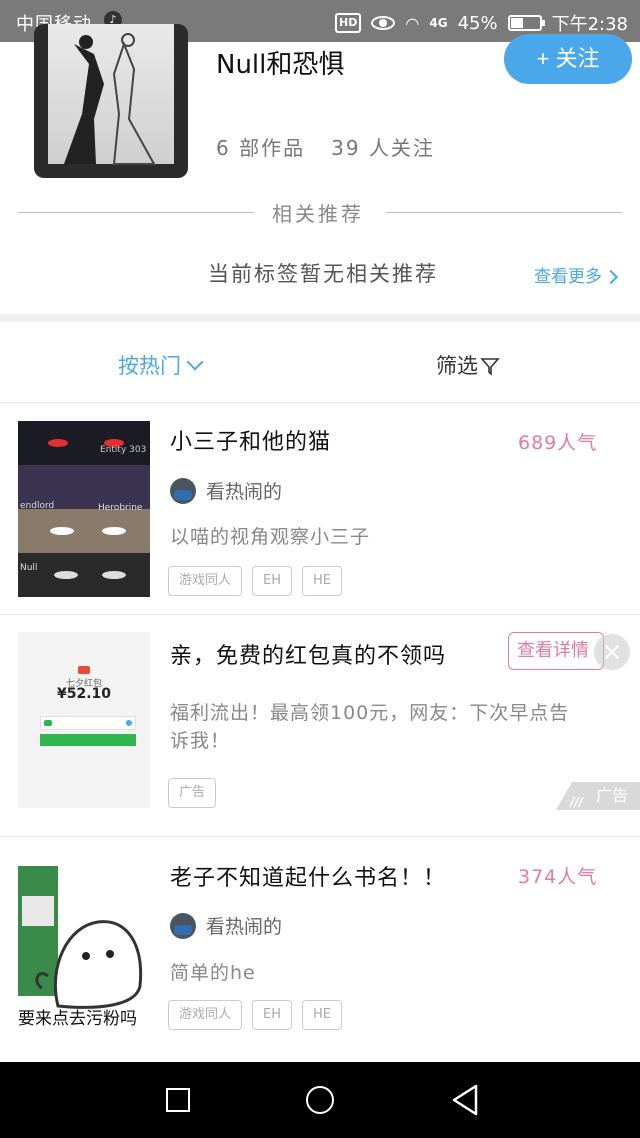  I want to click on sort-dropdown: 按热门, so click(161, 365).